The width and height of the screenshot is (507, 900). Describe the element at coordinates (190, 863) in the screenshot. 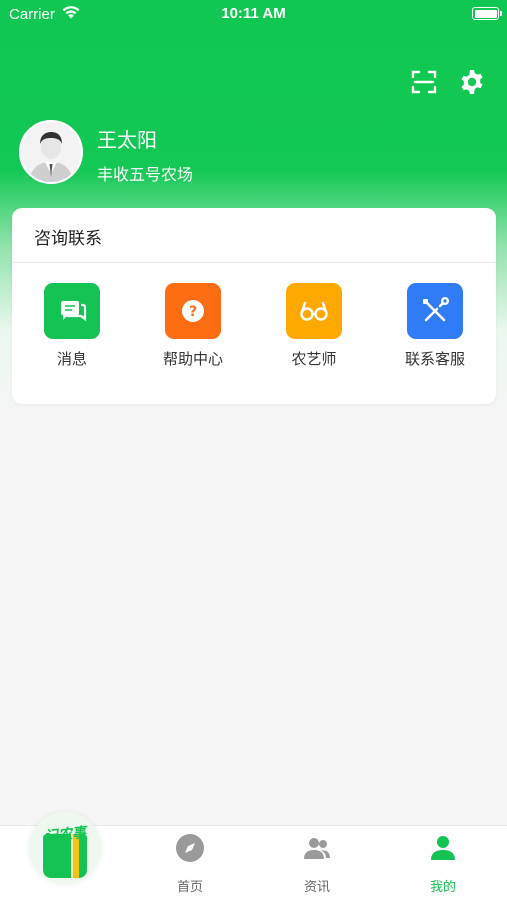

I see `tab-home: 首页` at that location.